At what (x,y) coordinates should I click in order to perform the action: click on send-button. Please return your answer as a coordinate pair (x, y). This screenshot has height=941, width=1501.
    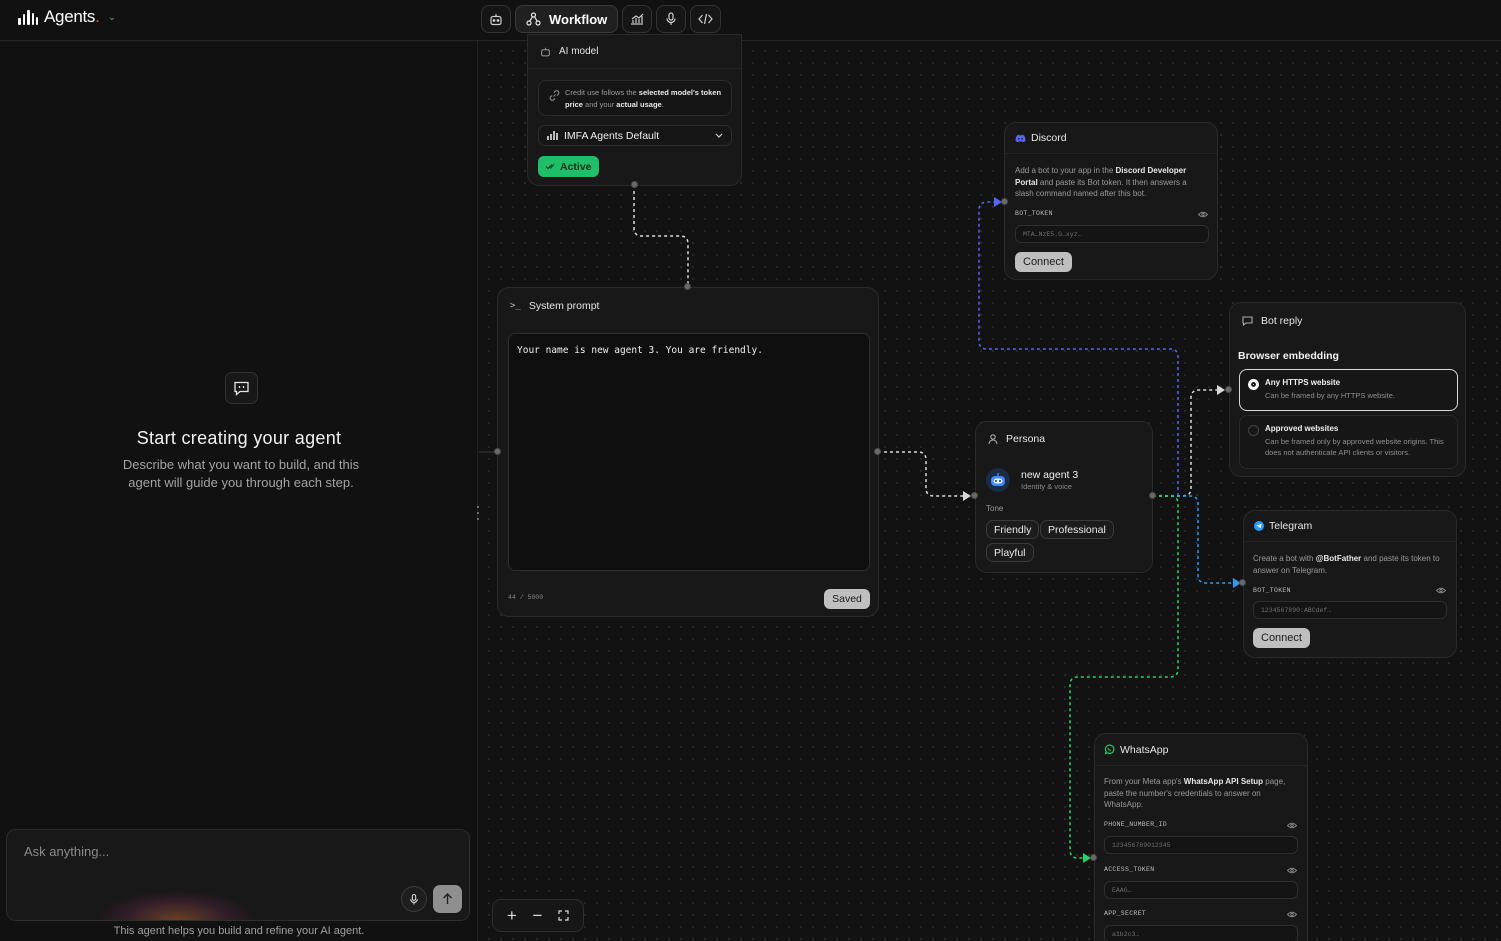
    Looking at the image, I should click on (447, 899).